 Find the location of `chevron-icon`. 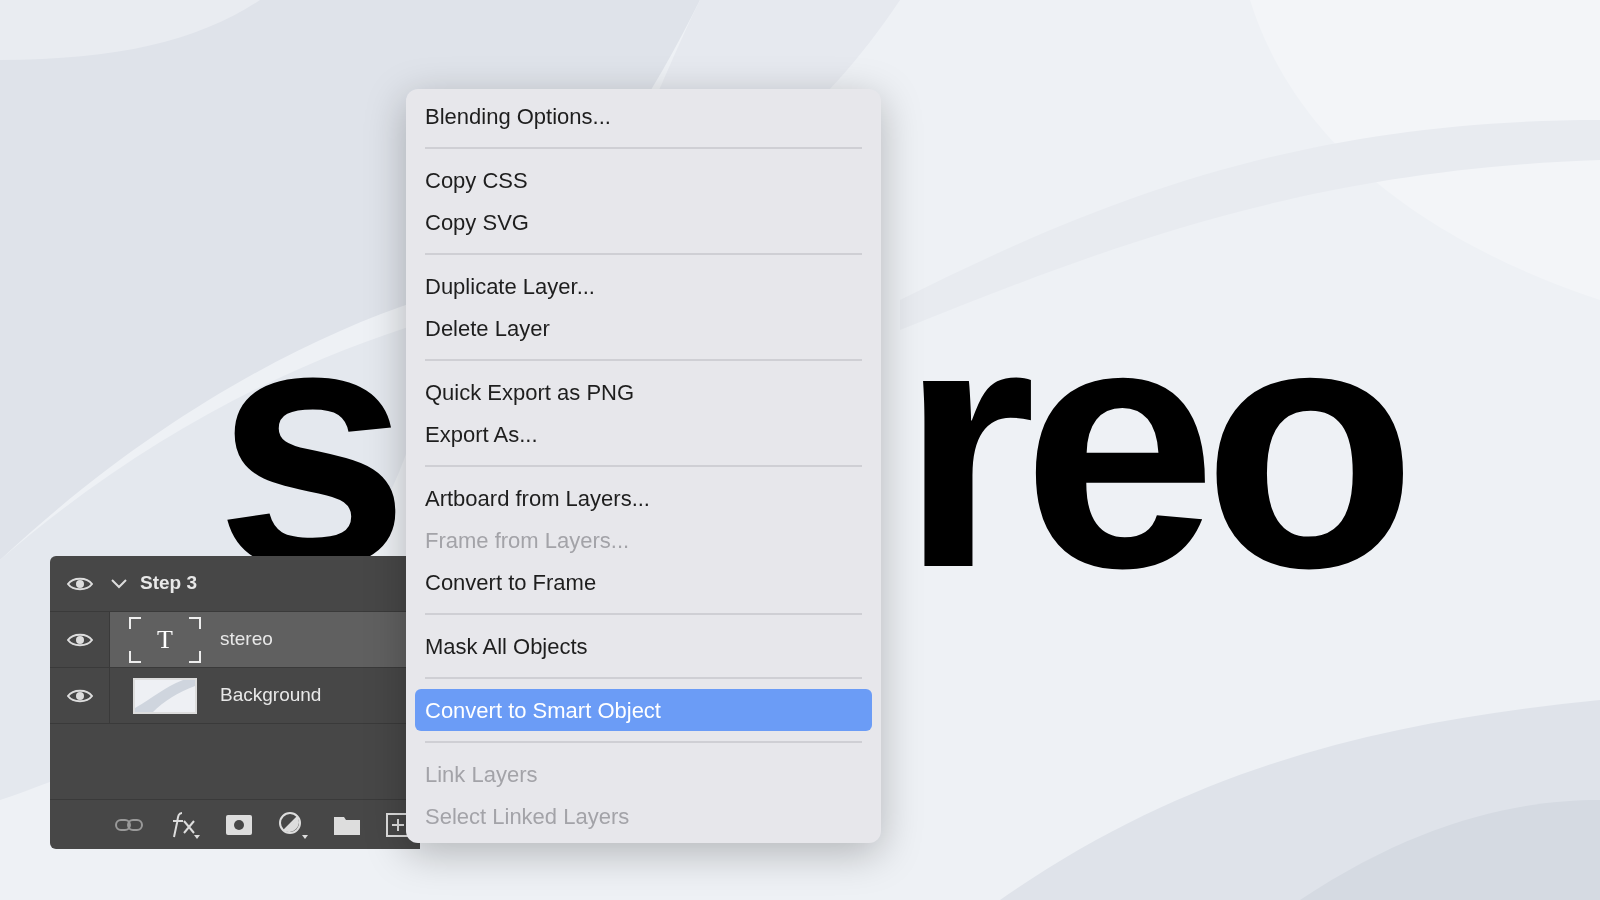

chevron-icon is located at coordinates (119, 583).